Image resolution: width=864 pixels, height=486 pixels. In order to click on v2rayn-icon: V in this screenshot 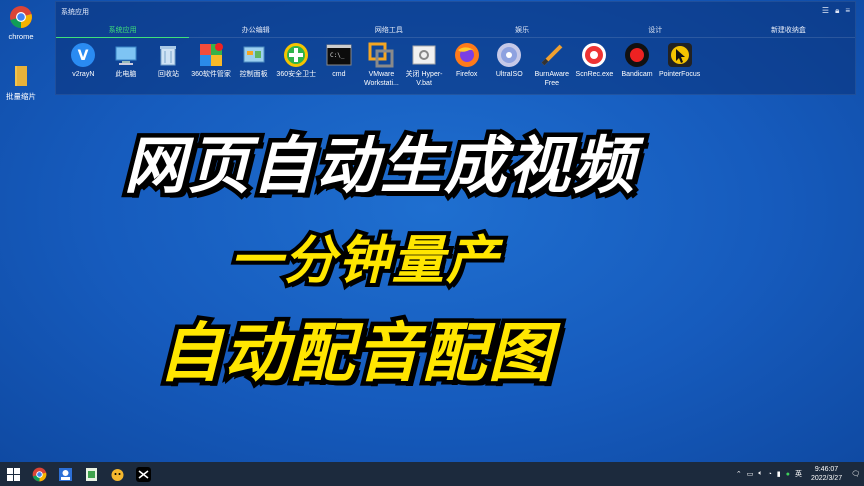, I will do `click(83, 55)`.